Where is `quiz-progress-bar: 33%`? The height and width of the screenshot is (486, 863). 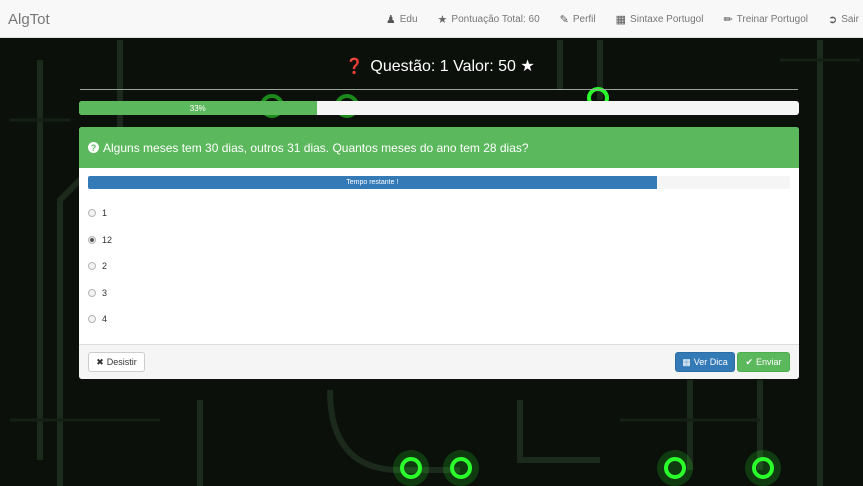 quiz-progress-bar: 33% is located at coordinates (439, 108).